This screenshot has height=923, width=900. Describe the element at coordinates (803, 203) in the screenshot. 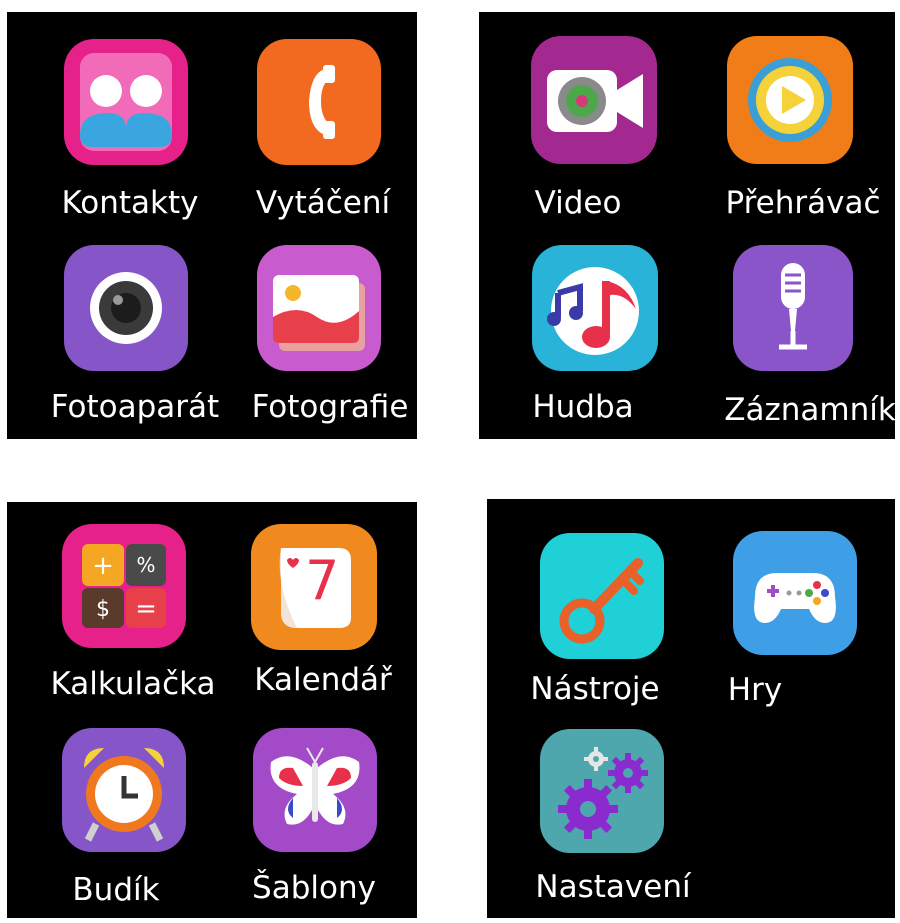

I see `app-label: Přehrávač` at that location.